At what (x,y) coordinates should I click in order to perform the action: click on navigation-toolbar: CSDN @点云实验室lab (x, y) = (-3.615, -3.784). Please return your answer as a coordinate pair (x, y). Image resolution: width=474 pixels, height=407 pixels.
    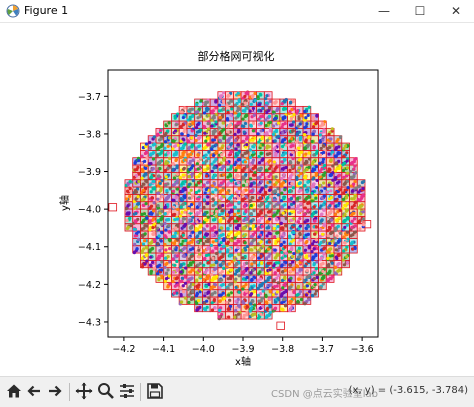
    Looking at the image, I should click on (237, 391).